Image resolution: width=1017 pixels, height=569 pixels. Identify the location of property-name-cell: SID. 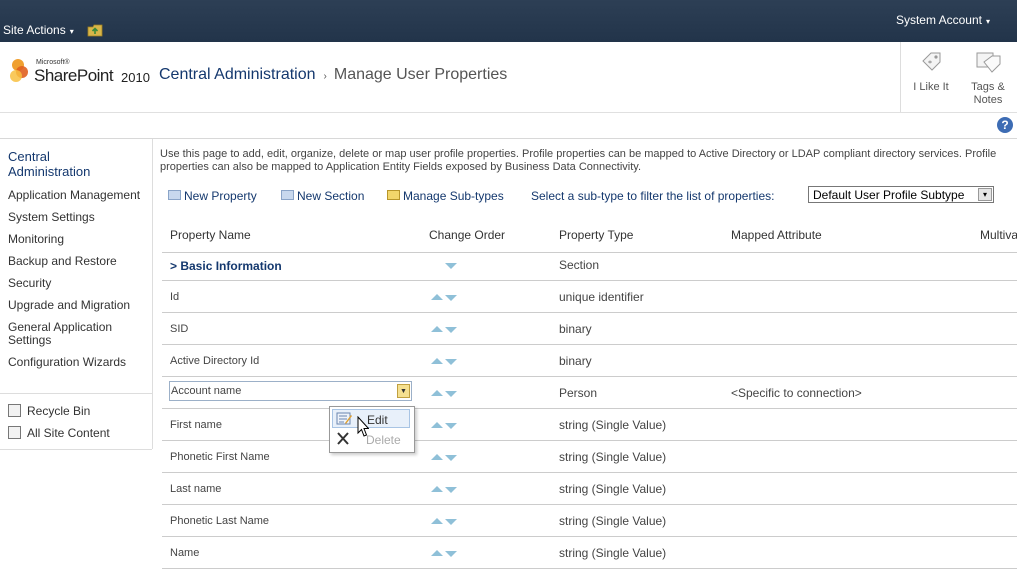
(179, 329).